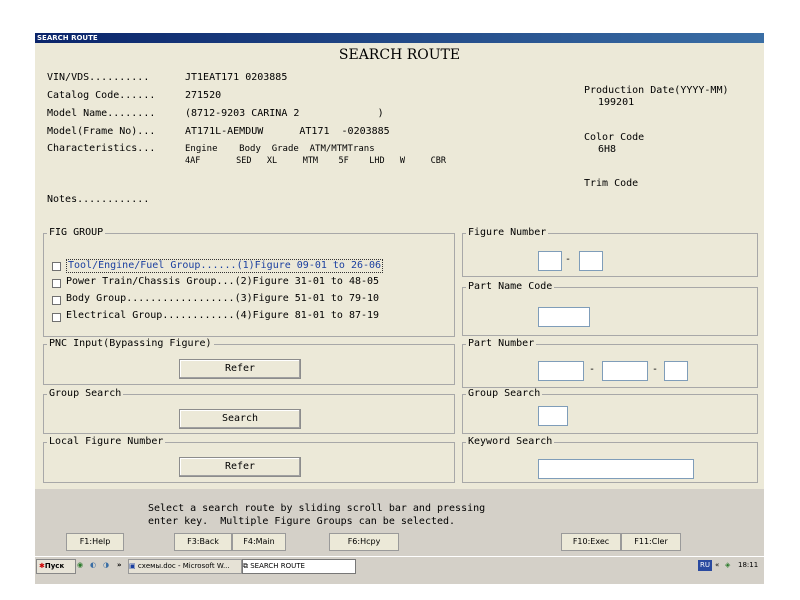  I want to click on part-number-title: Part Number, so click(501, 344).